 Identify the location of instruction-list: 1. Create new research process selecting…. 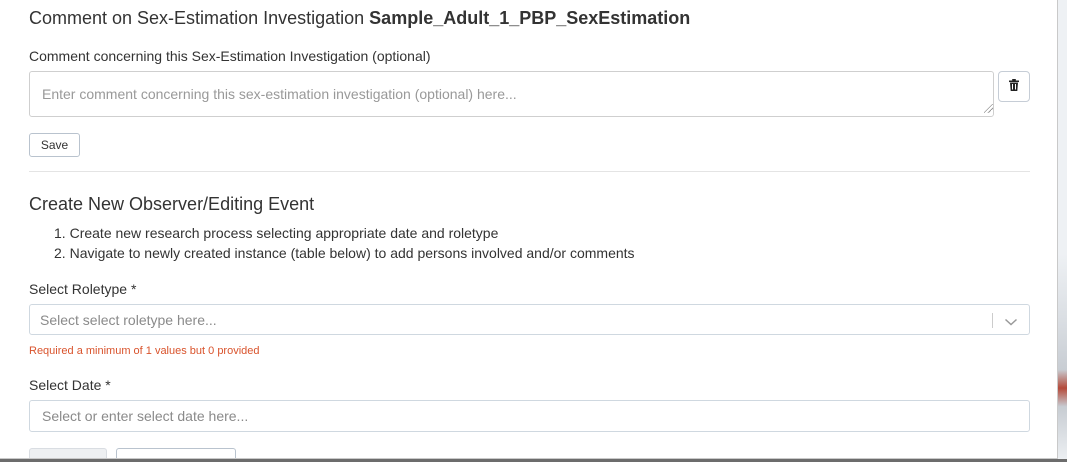
(344, 244).